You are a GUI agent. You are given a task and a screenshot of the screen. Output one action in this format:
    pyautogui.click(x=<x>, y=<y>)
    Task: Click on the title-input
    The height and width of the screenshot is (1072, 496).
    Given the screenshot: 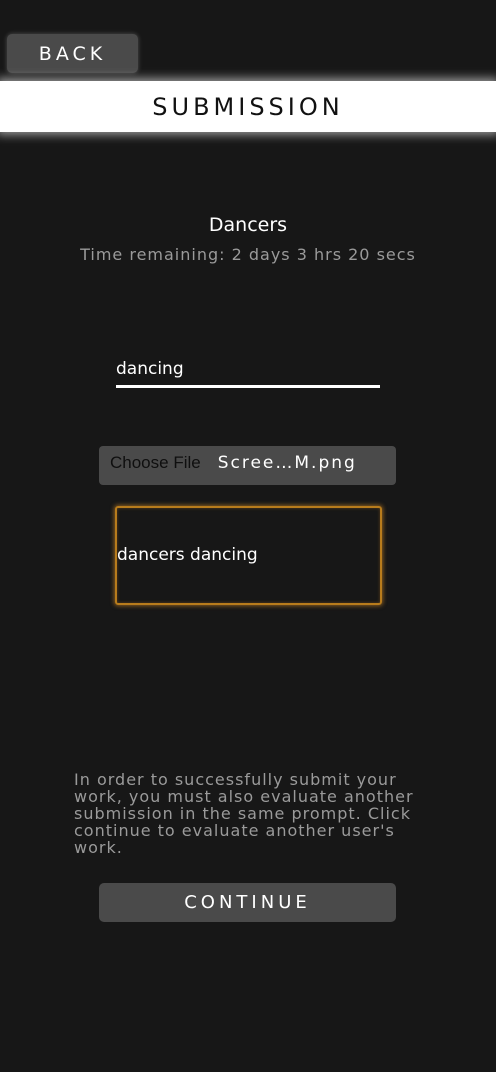 What is the action you would take?
    pyautogui.click(x=248, y=370)
    